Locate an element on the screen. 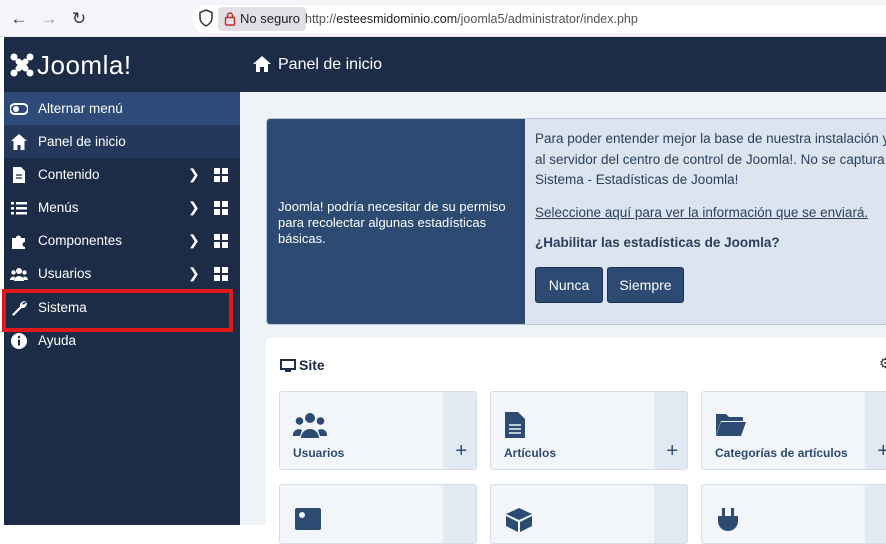 Image resolution: width=886 pixels, height=544 pixels. brand-name: Joomla! is located at coordinates (84, 65).